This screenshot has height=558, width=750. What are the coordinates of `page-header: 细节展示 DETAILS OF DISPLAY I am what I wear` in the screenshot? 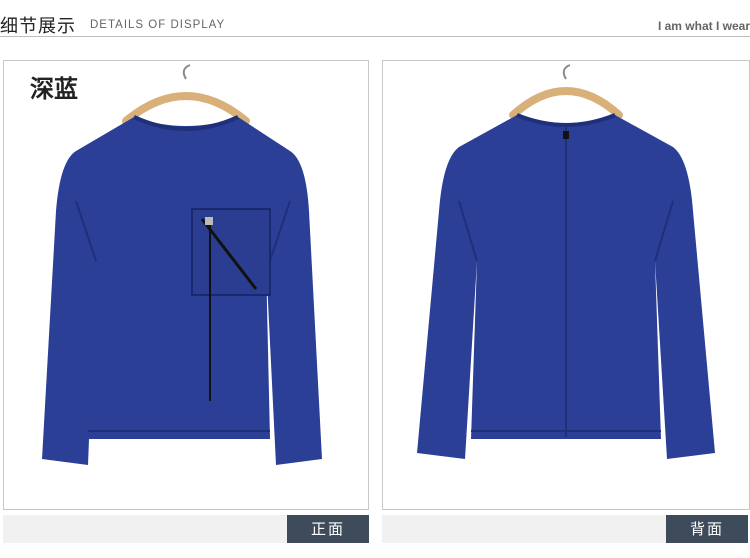 It's located at (375, 20).